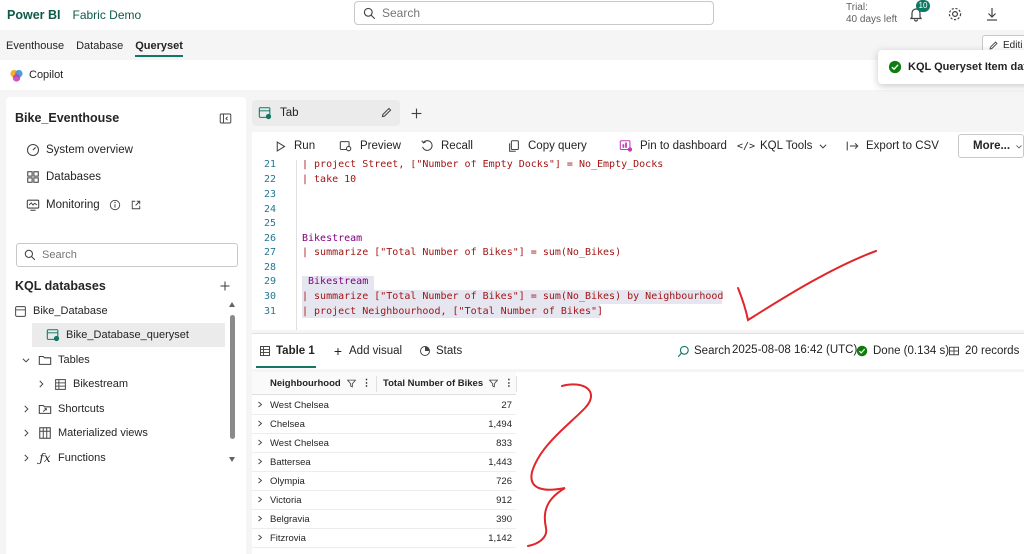 The height and width of the screenshot is (554, 1024). Describe the element at coordinates (457, 146) in the screenshot. I see `recall-label: Recall` at that location.